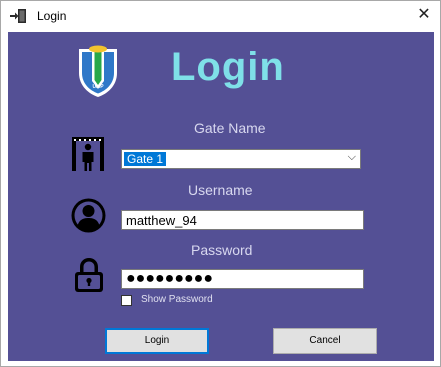 This screenshot has width=441, height=367. I want to click on chevron-down-icon: ⌵, so click(352, 157).